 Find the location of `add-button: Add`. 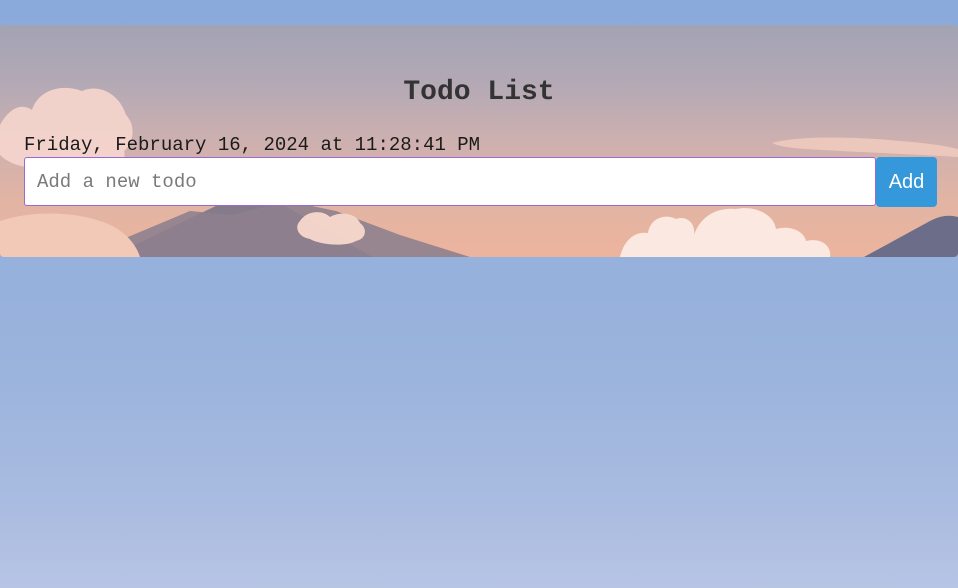

add-button: Add is located at coordinates (906, 182).